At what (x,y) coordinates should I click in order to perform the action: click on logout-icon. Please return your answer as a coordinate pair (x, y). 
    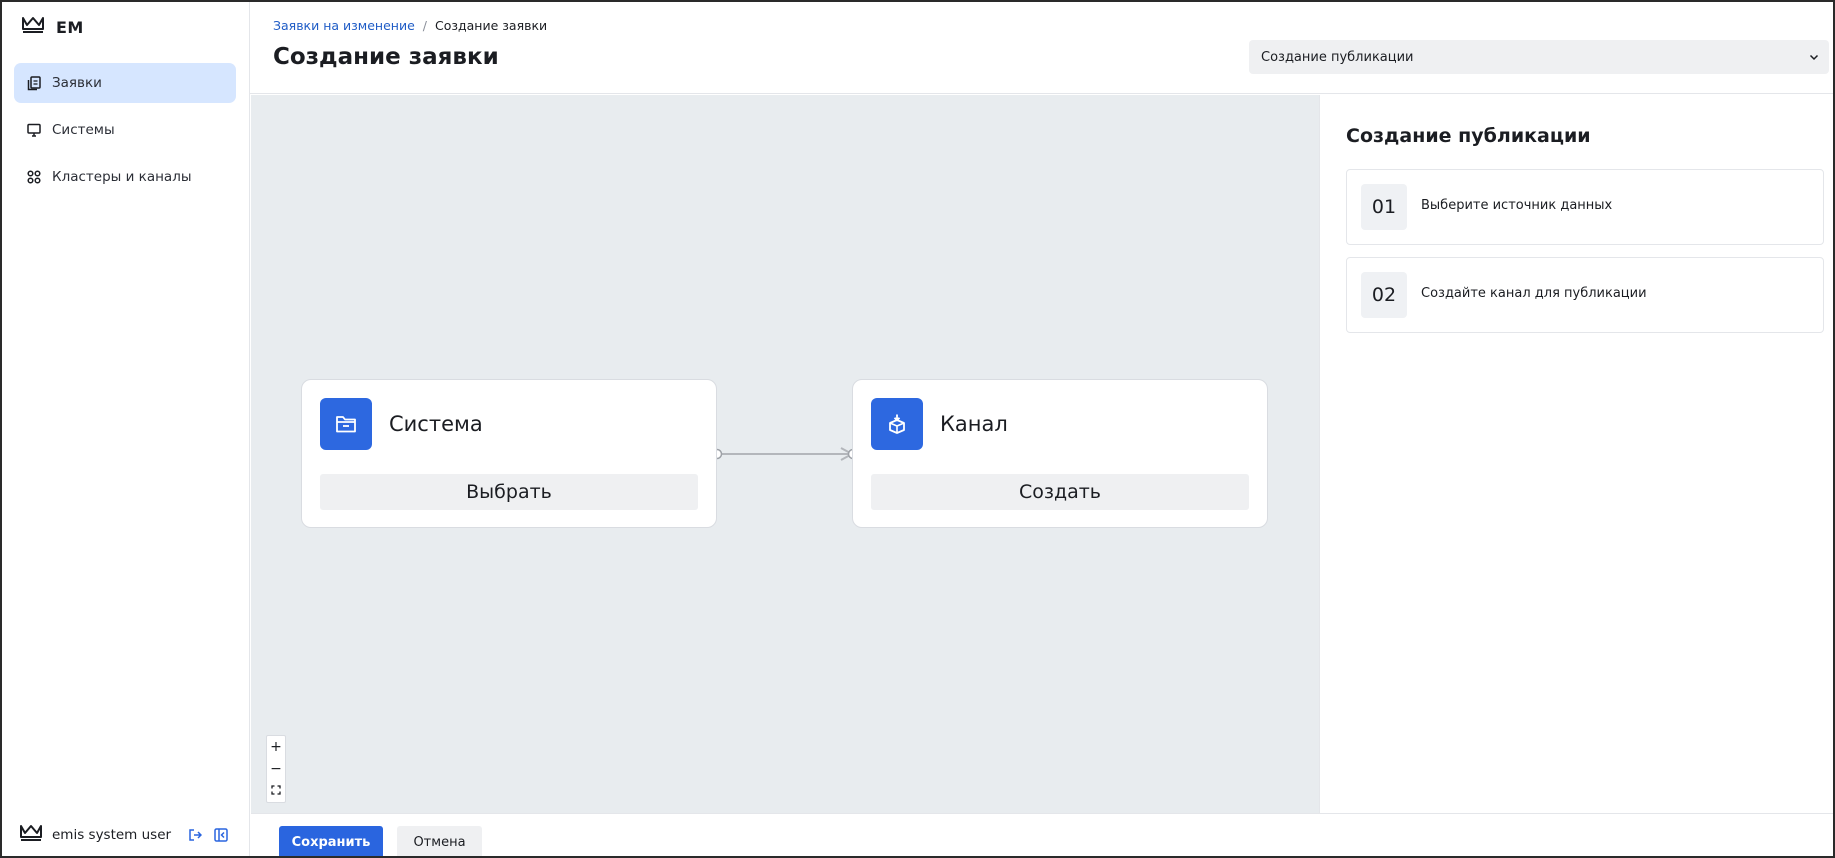
    Looking at the image, I should click on (195, 835).